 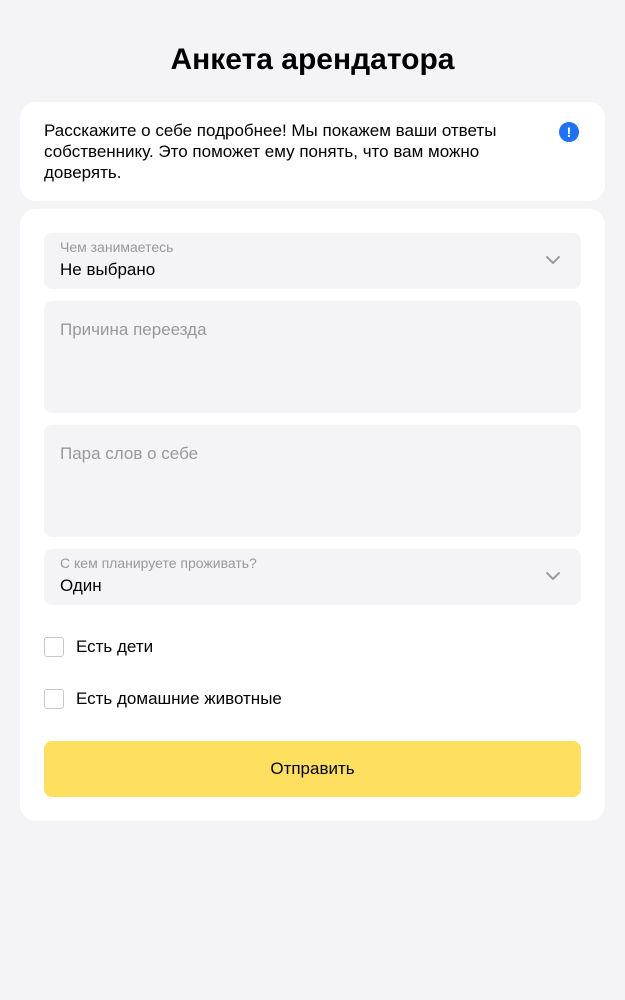 I want to click on about-input, so click(x=312, y=481).